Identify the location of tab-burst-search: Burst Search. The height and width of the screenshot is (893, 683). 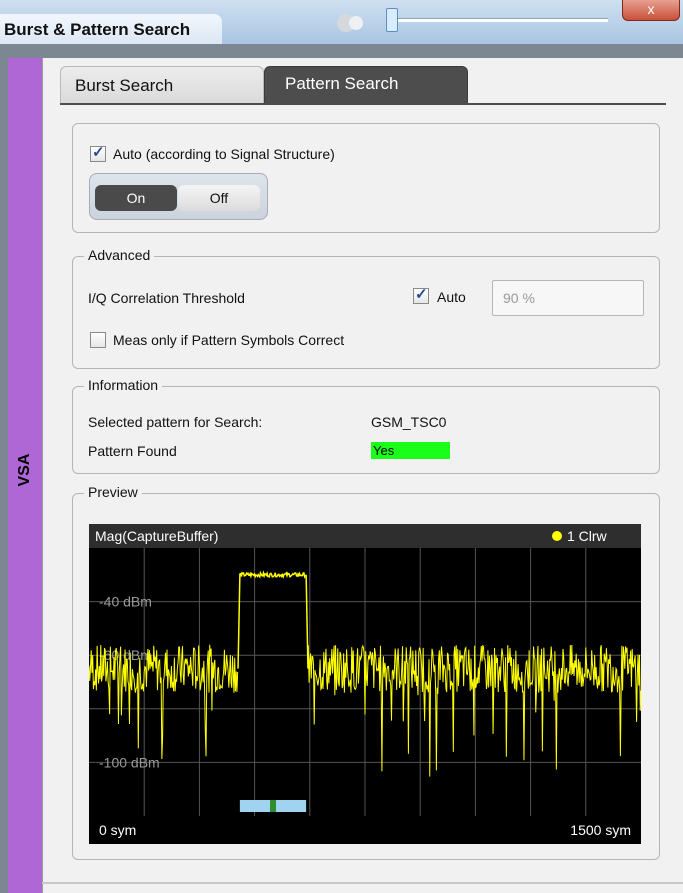
(162, 85).